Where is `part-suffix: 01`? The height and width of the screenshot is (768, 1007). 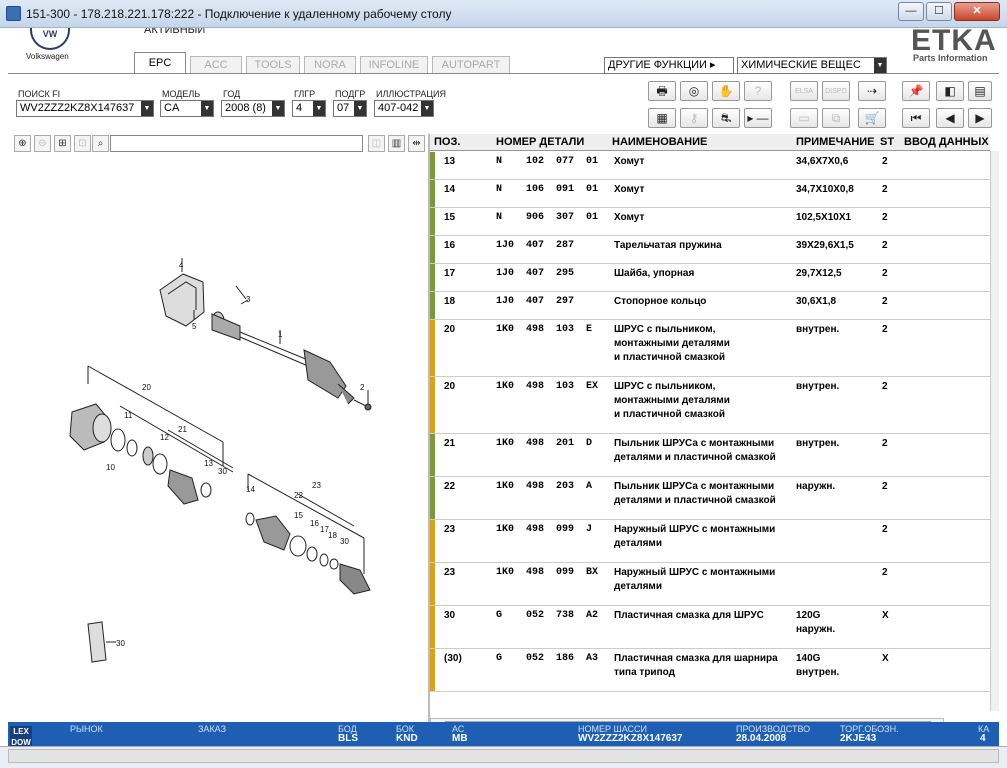 part-suffix: 01 is located at coordinates (592, 189).